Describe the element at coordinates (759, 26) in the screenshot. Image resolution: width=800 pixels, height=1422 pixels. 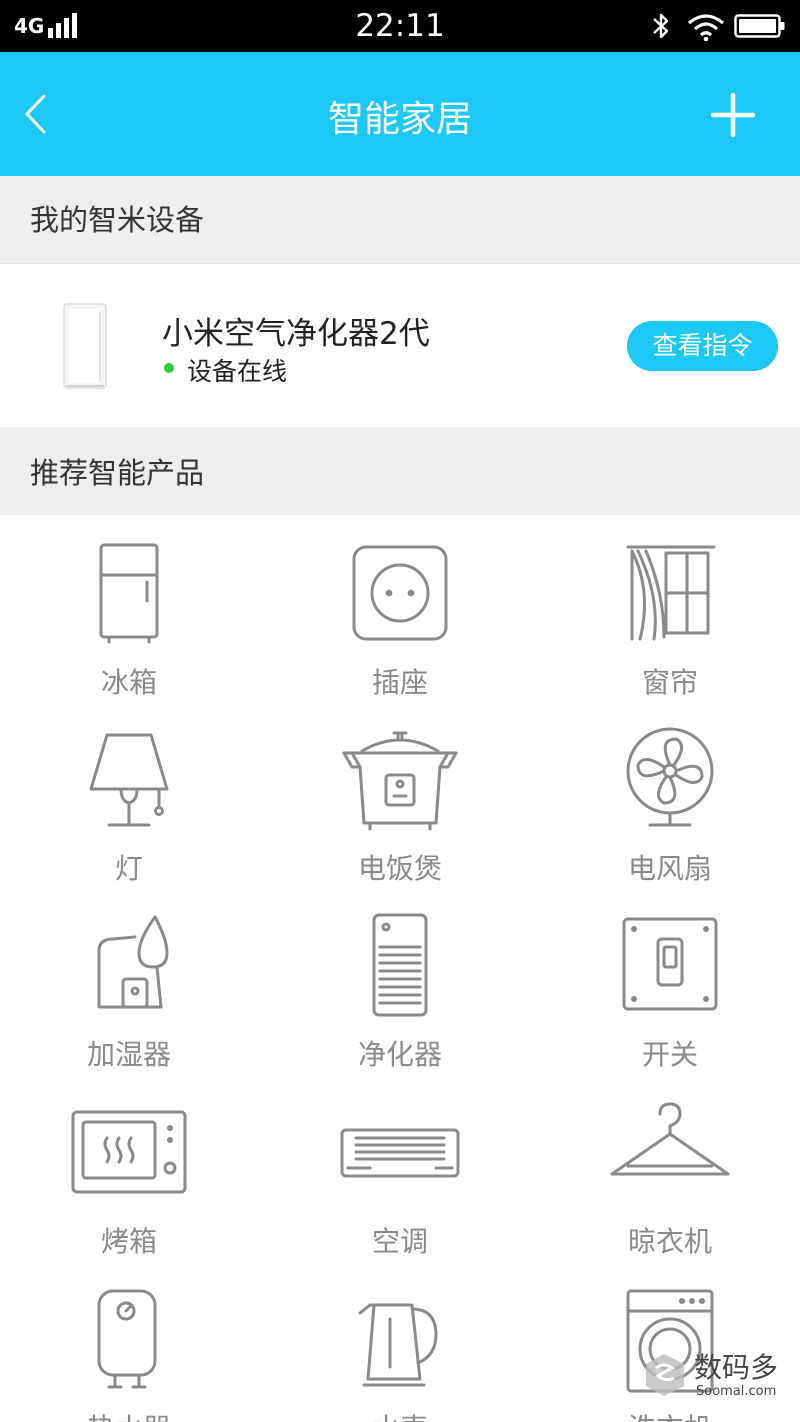
I see `battery-icon` at that location.